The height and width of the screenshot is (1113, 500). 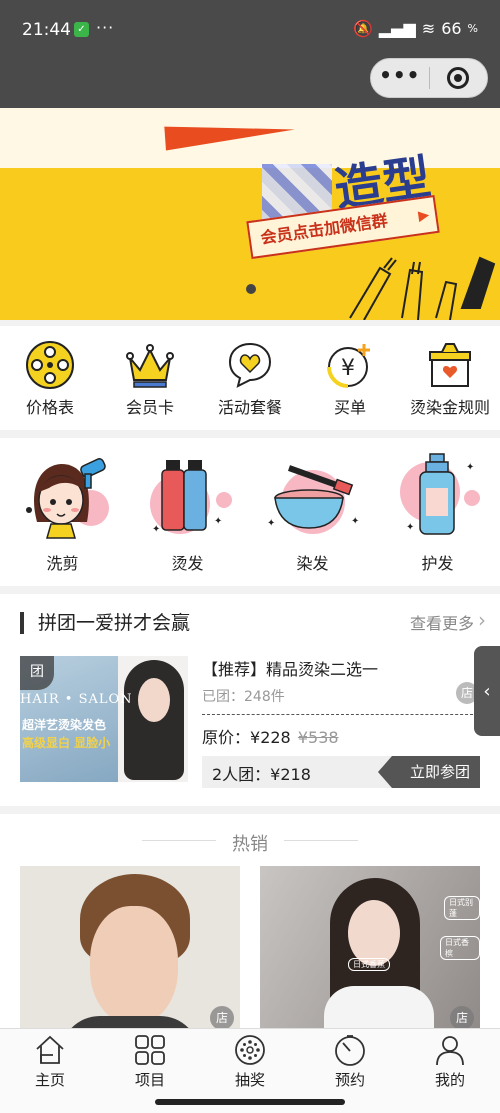 I want to click on menu-item-label: 活动套餐, so click(x=249, y=407).